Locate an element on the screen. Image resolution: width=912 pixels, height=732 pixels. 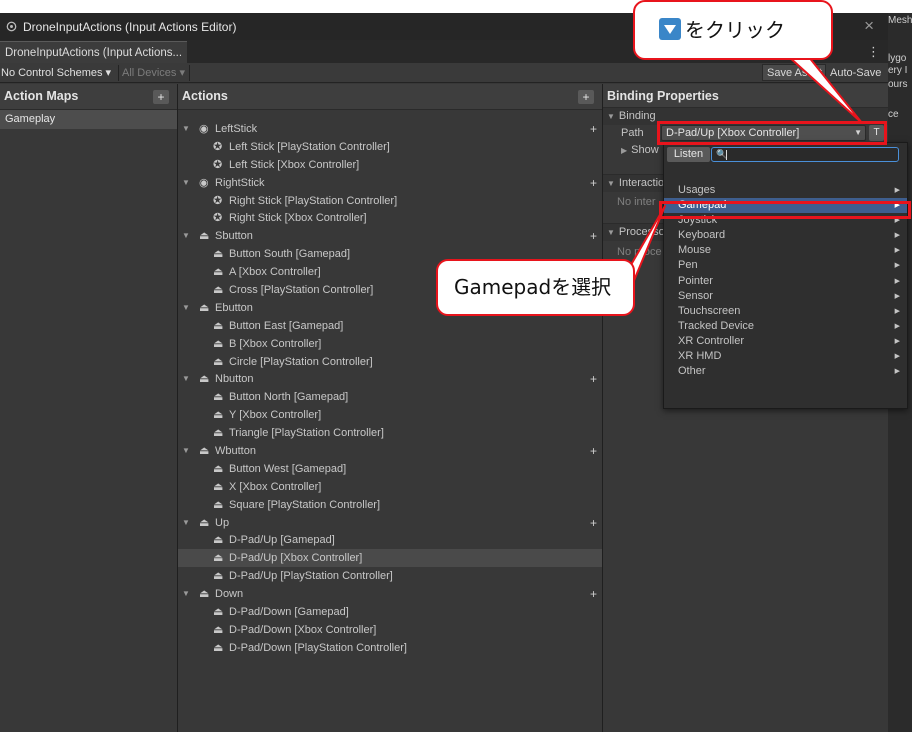
control-category-item: XR Controller ▶ is located at coordinates (785, 341).